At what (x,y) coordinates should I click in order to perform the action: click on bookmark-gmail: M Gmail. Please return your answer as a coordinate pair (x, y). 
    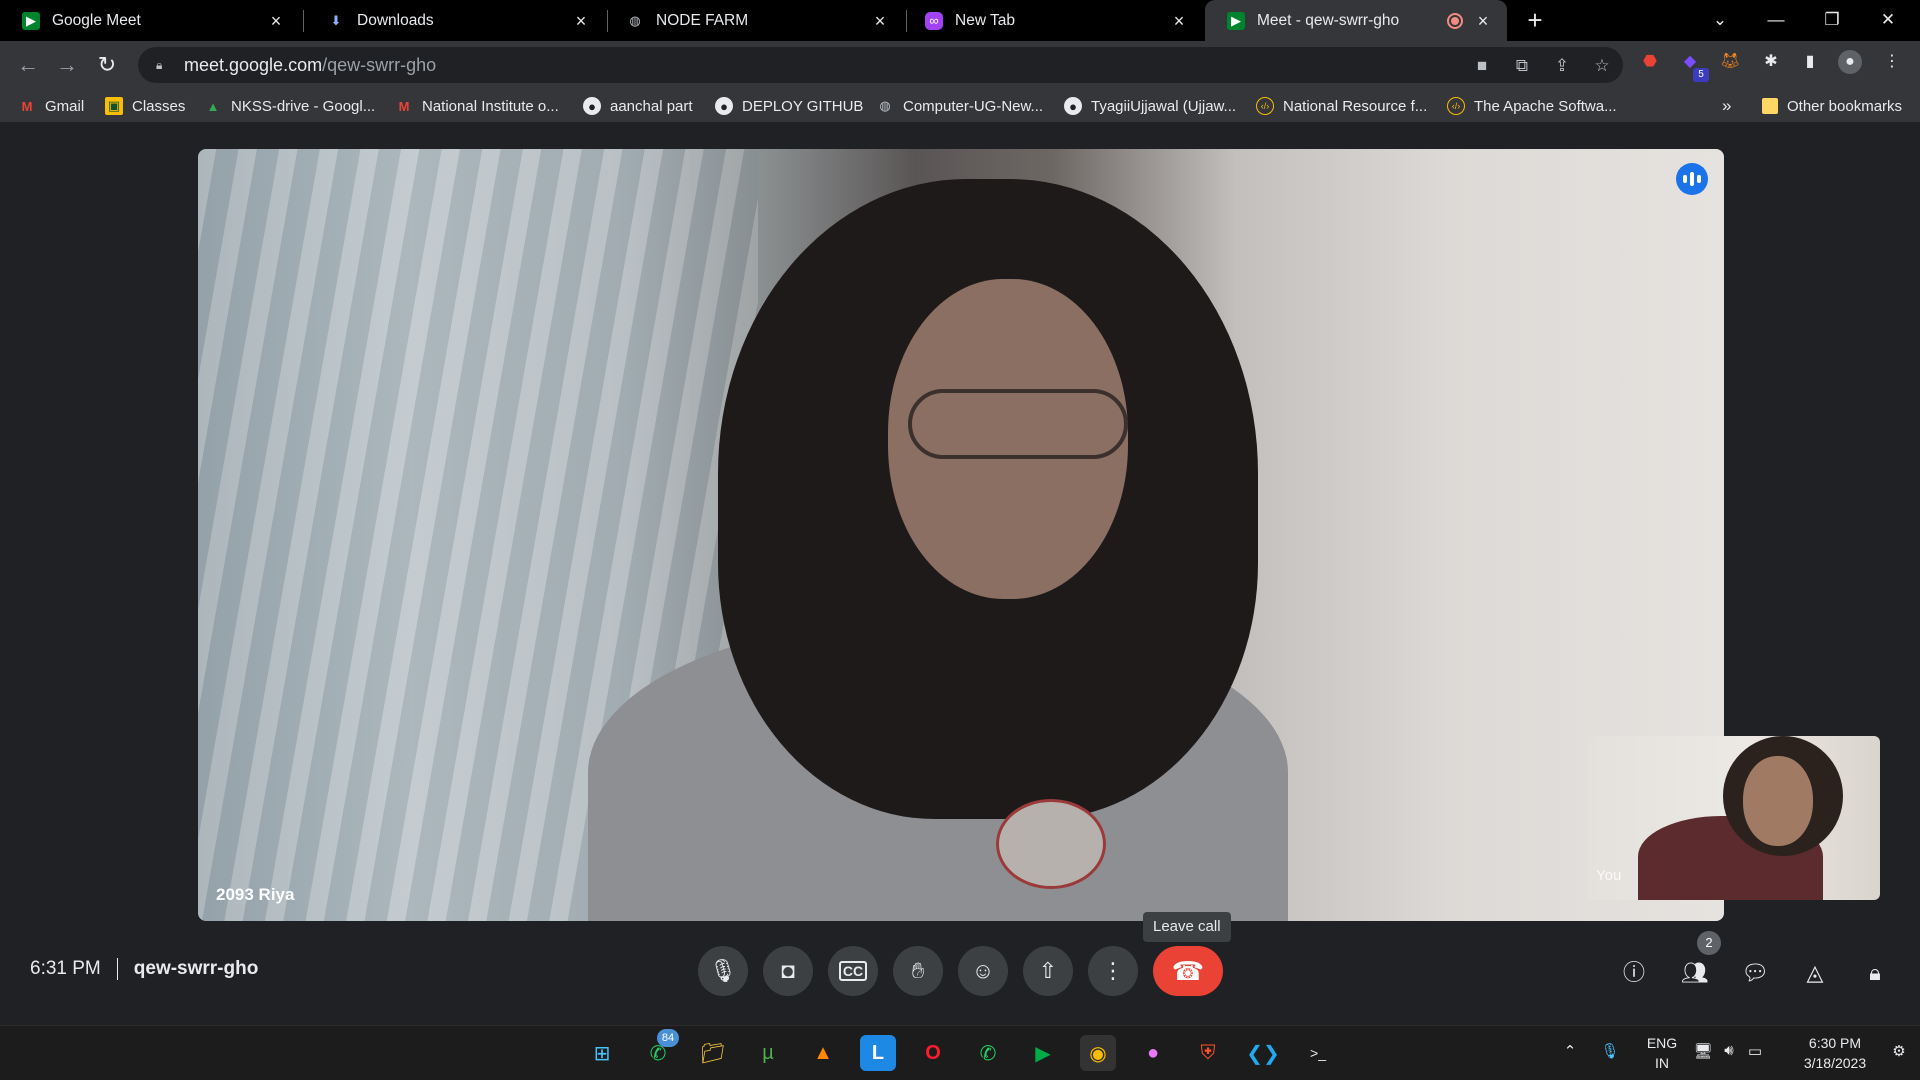
    Looking at the image, I should click on (51, 106).